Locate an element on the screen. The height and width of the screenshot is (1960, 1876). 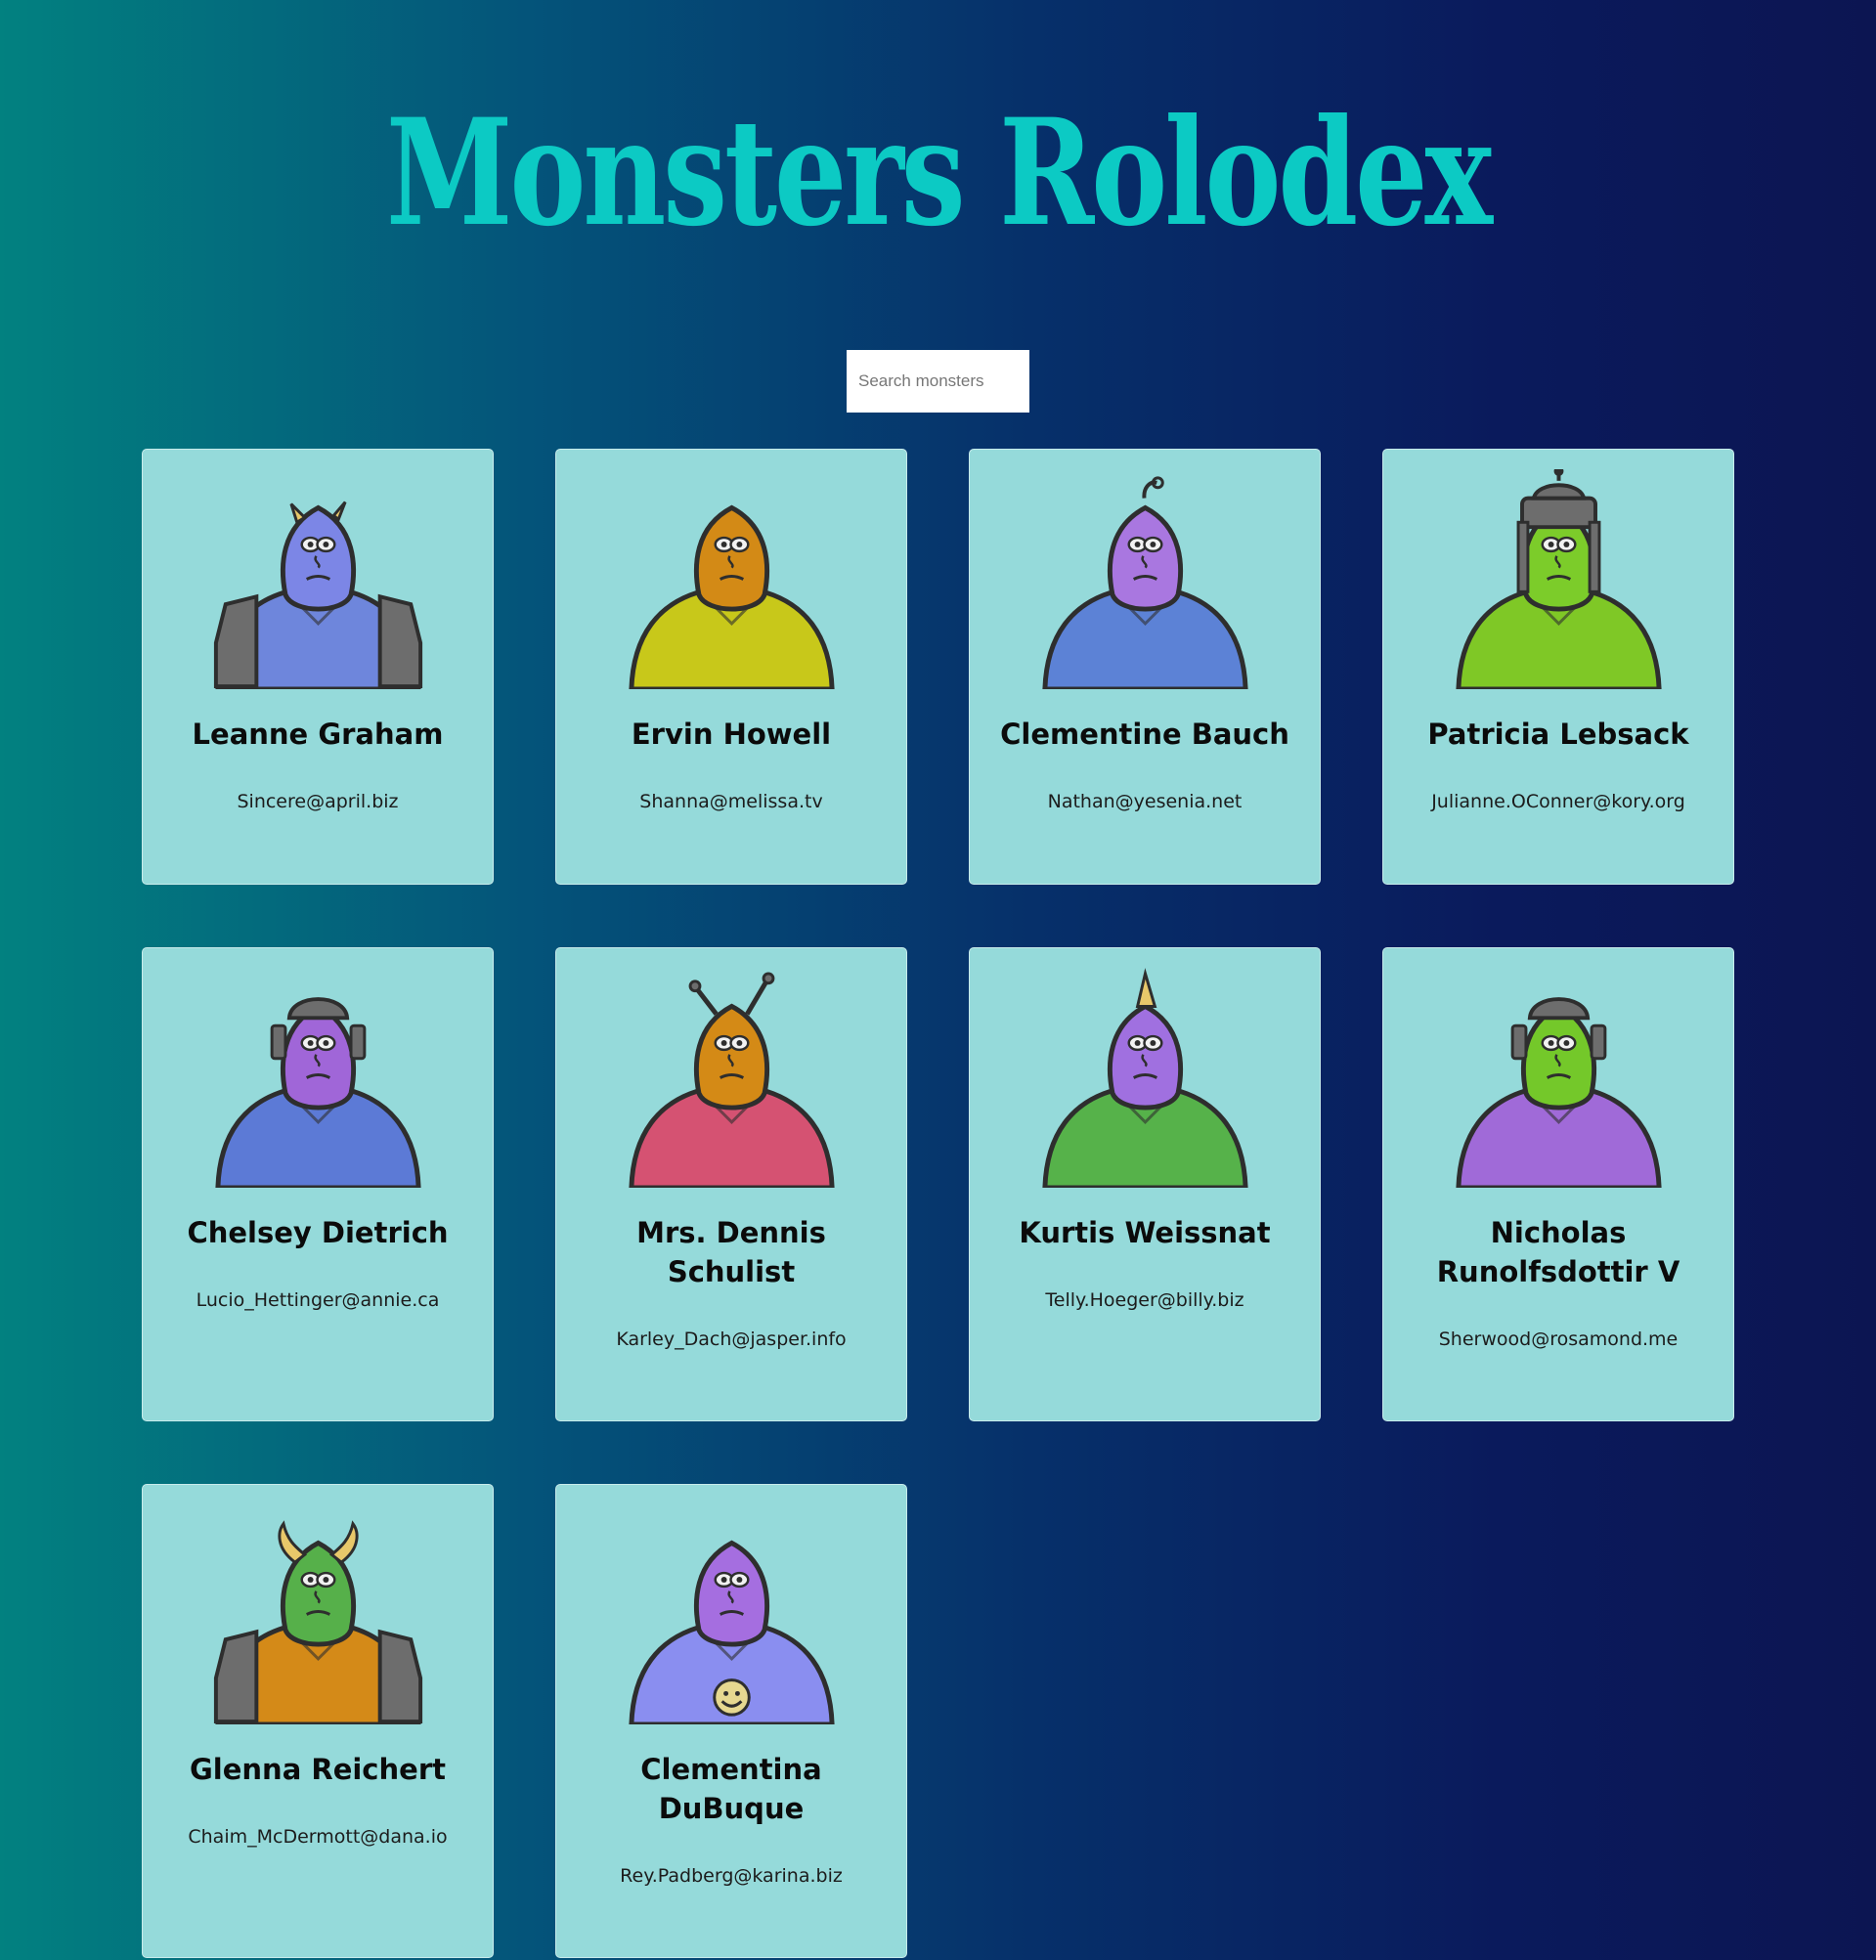
monster-email: Sincere@april.biz is located at coordinates (318, 801).